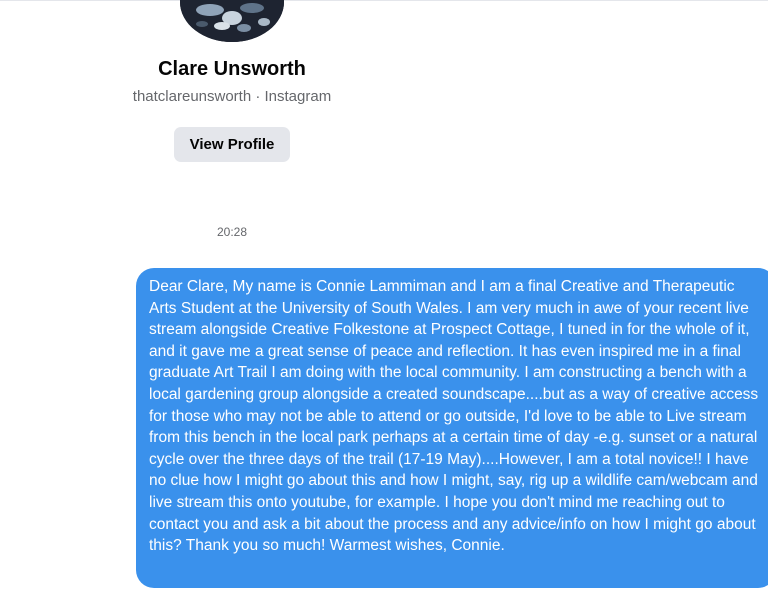  What do you see at coordinates (232, 96) in the screenshot?
I see `profile-subtitle: thatclareunsworth · Instagram` at bounding box center [232, 96].